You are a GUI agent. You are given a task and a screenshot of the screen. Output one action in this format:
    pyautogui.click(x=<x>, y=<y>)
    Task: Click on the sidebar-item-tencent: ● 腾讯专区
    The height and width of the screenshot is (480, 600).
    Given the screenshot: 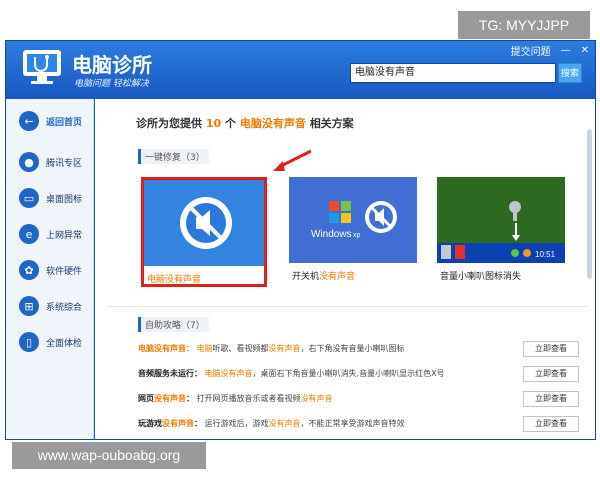 What is the action you would take?
    pyautogui.click(x=50, y=162)
    